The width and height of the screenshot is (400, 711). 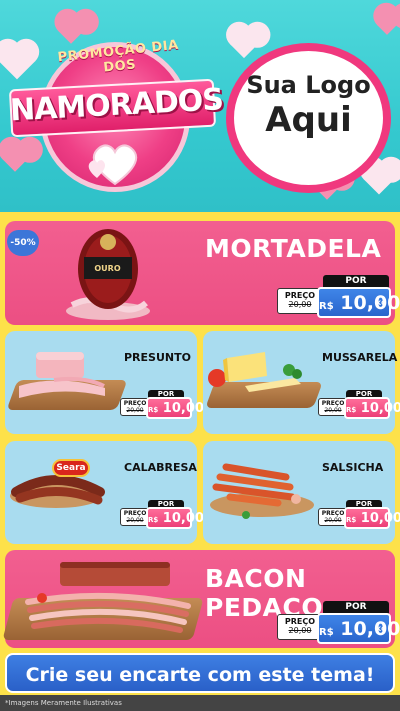 What do you see at coordinates (262, 491) in the screenshot?
I see `salsicha-image` at bounding box center [262, 491].